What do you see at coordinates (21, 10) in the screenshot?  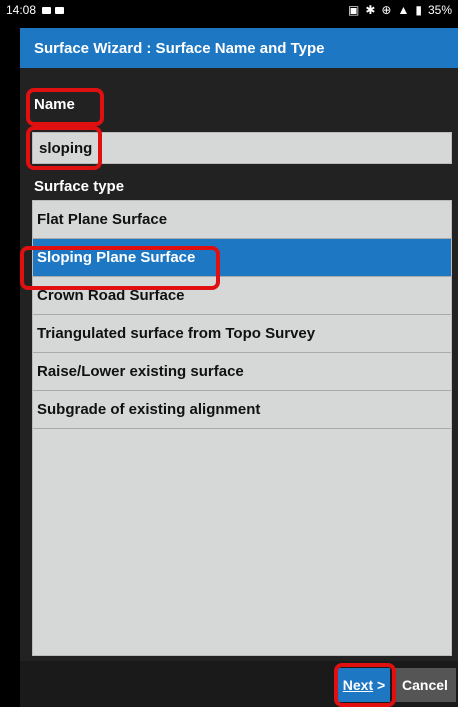 I see `status-time: 14:08` at bounding box center [21, 10].